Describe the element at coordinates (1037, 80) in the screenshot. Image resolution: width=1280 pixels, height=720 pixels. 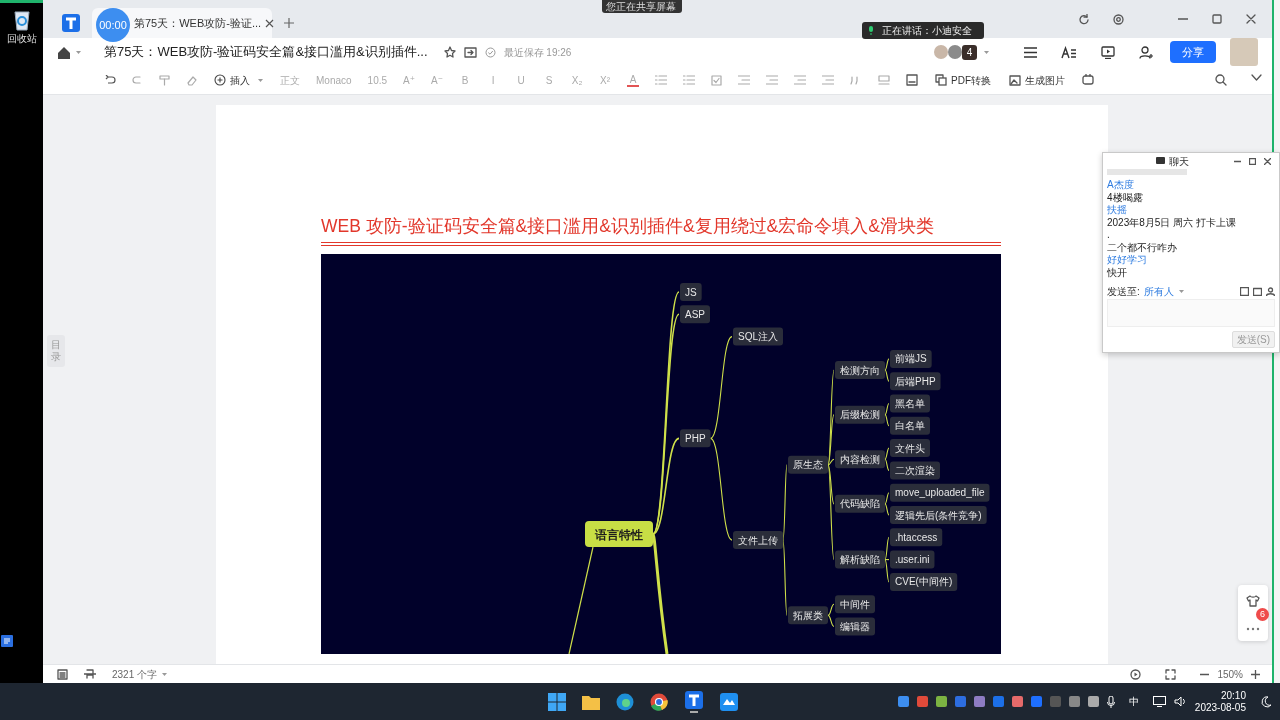
I see `generate-image-button: 生成图片` at that location.